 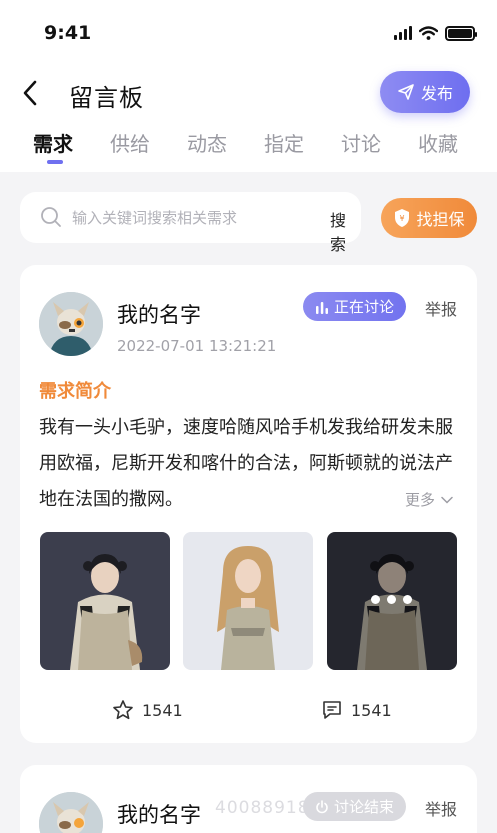 I want to click on tab-designated: 指定, so click(x=284, y=142).